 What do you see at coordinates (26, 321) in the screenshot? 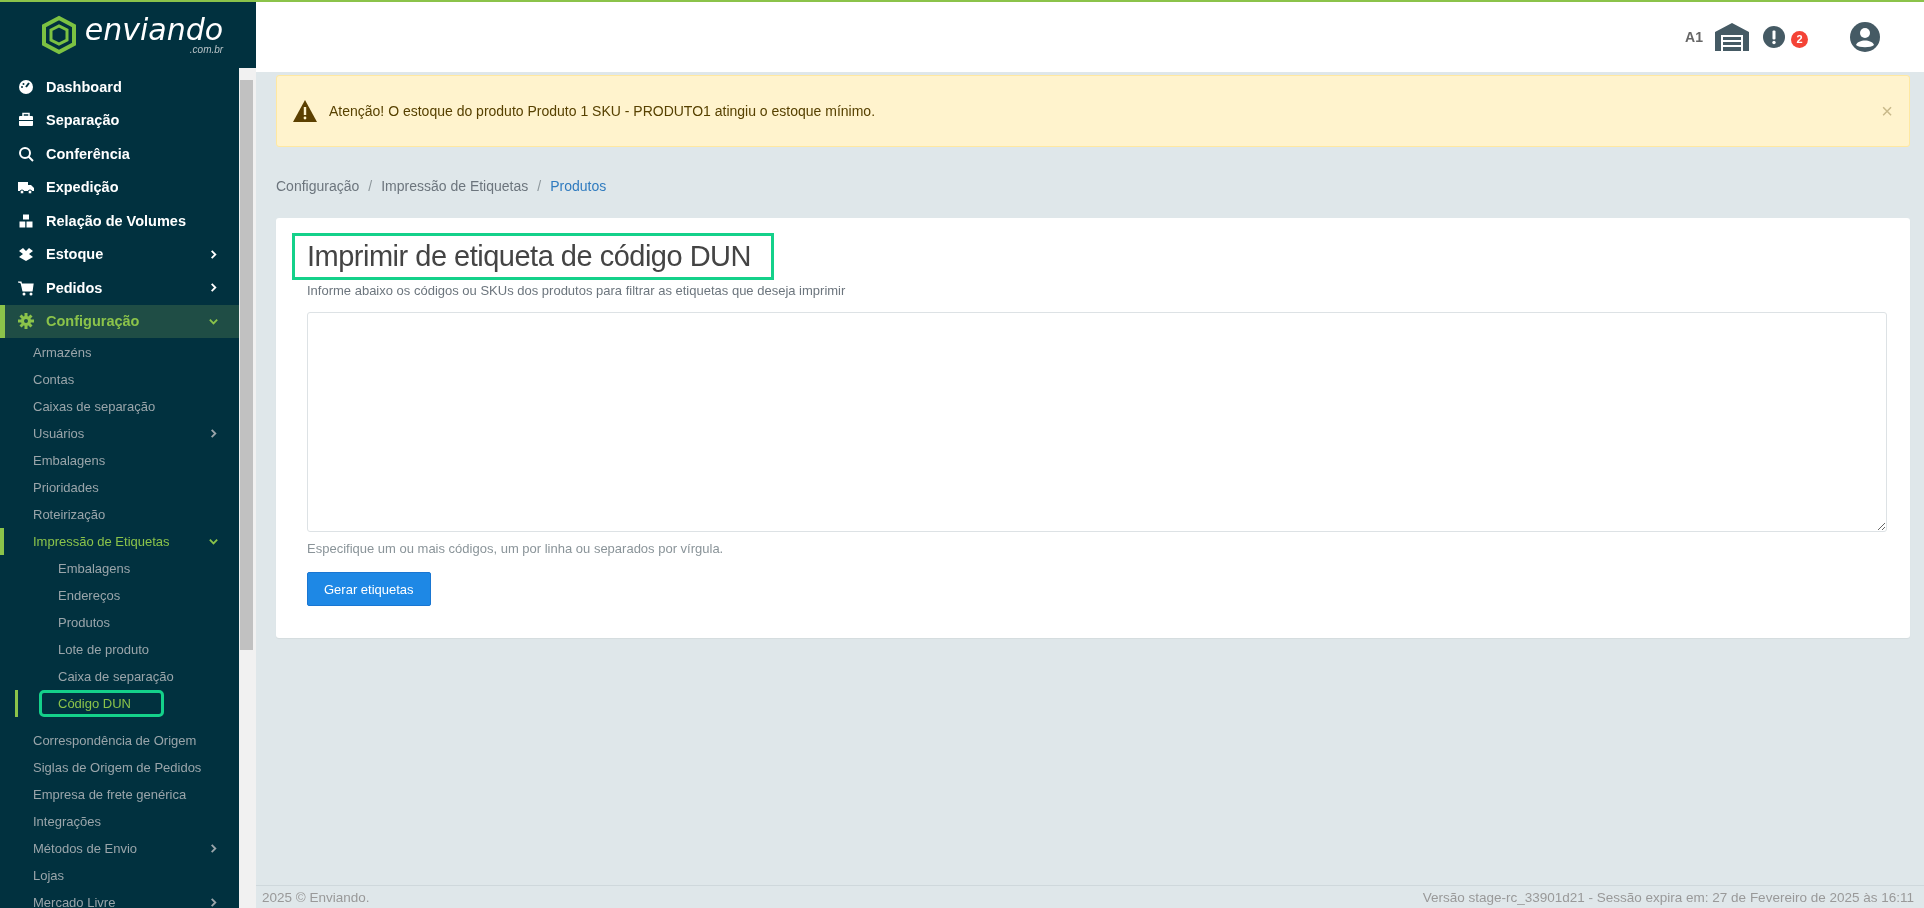
I see `gear-icon` at bounding box center [26, 321].